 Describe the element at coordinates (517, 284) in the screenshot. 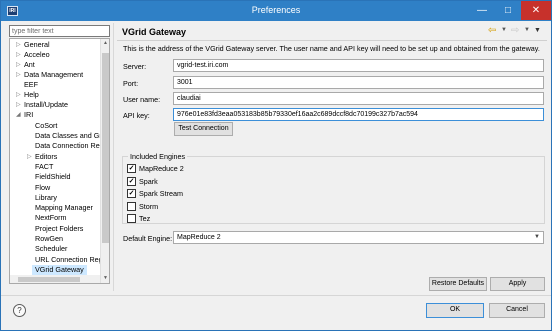

I see `apply-button: Apply` at that location.